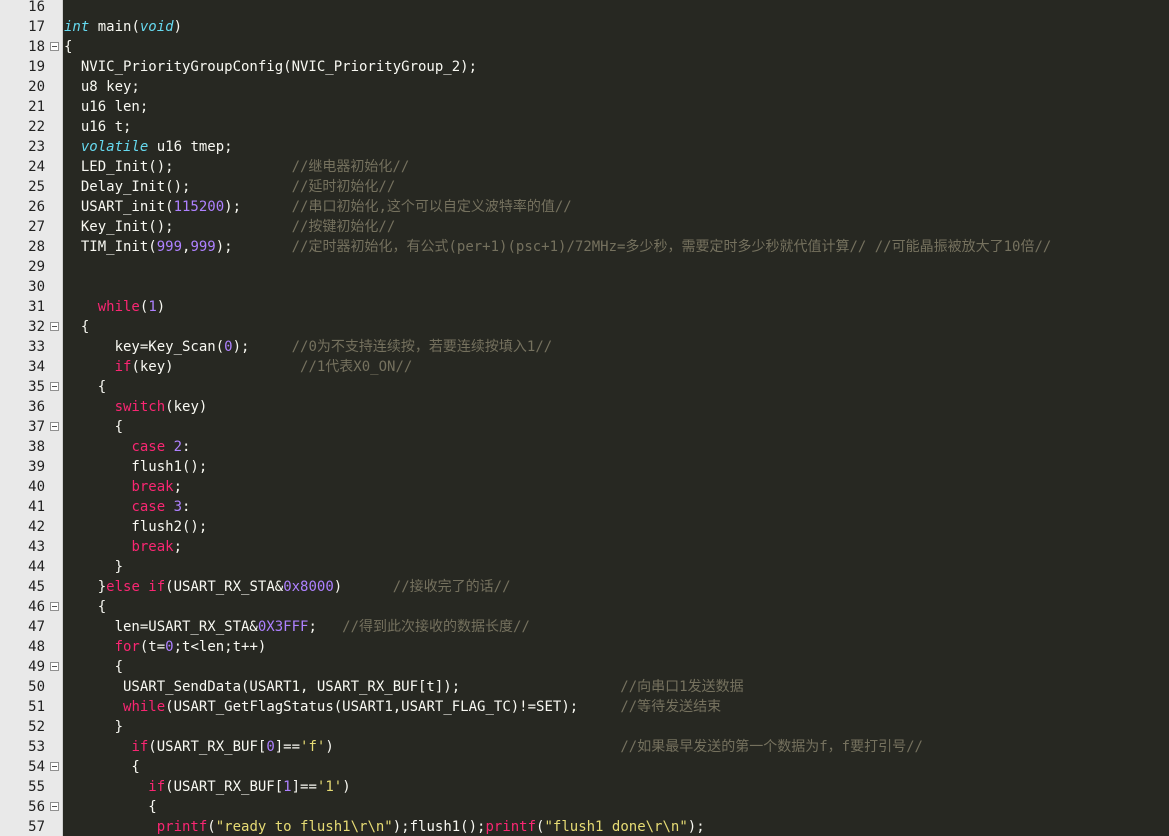 This screenshot has height=836, width=1169. What do you see at coordinates (258, 207) in the screenshot?
I see `code-token: );` at bounding box center [258, 207].